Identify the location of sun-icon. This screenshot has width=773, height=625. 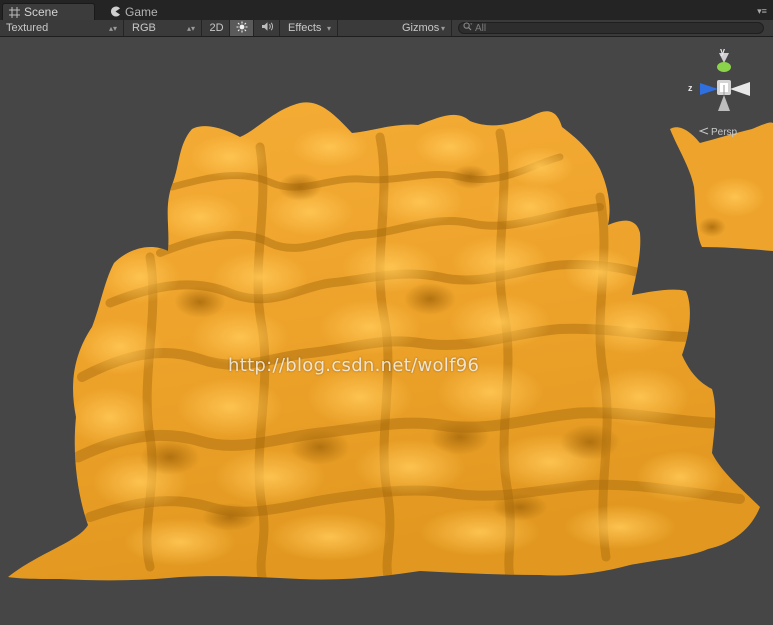
(242, 28).